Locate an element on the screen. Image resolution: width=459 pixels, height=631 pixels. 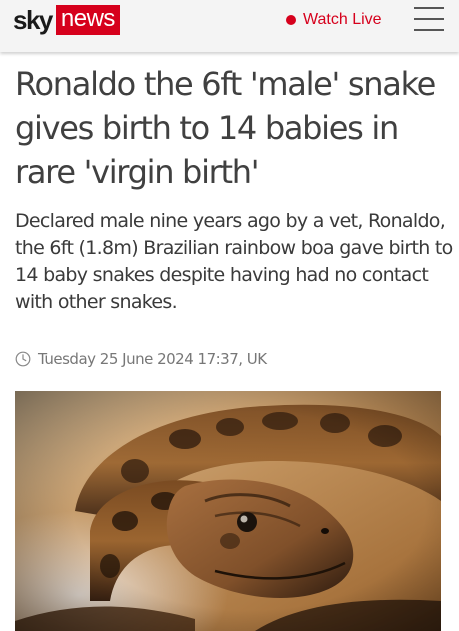
sky-news-logo: sky news is located at coordinates (66, 20).